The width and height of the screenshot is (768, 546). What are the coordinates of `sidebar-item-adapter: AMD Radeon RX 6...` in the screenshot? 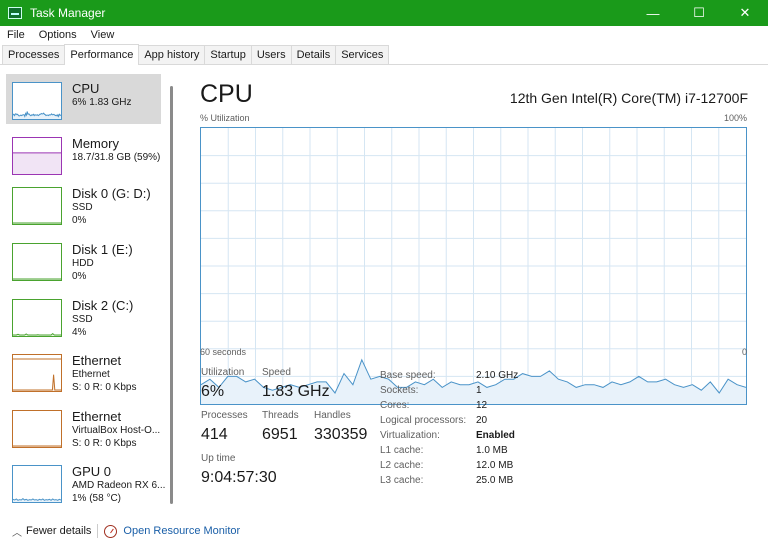 It's located at (119, 485).